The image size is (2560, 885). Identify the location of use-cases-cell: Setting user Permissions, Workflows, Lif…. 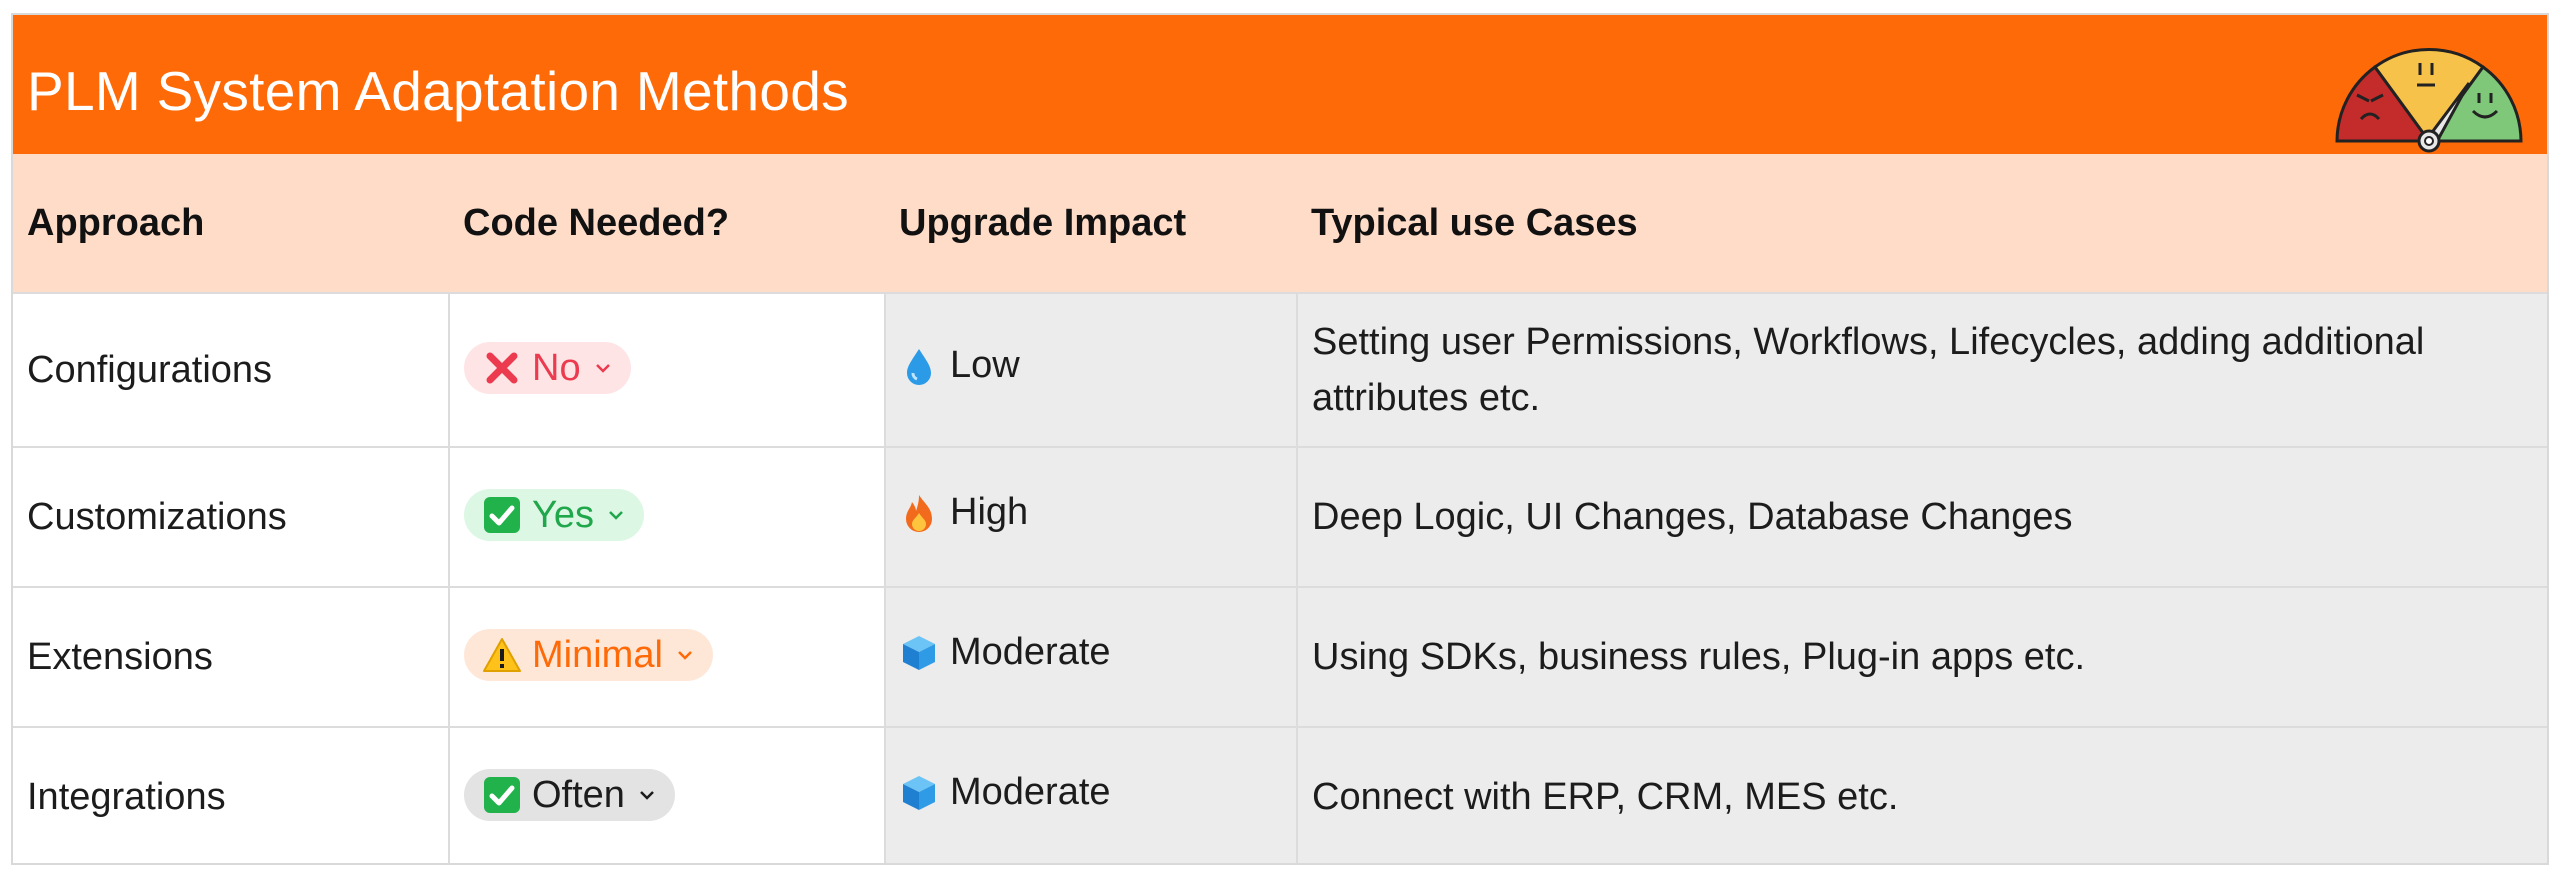
(1922, 369).